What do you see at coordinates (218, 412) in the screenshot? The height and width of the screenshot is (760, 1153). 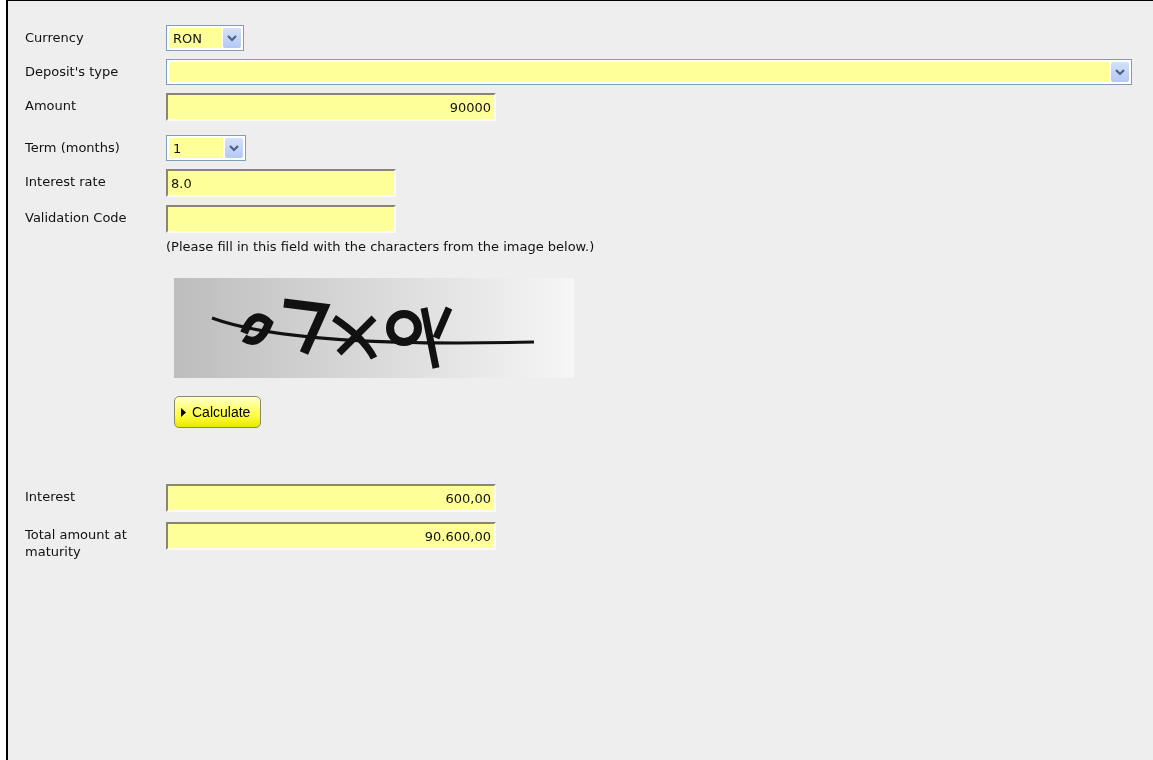 I see `calculate-button: Calculate` at bounding box center [218, 412].